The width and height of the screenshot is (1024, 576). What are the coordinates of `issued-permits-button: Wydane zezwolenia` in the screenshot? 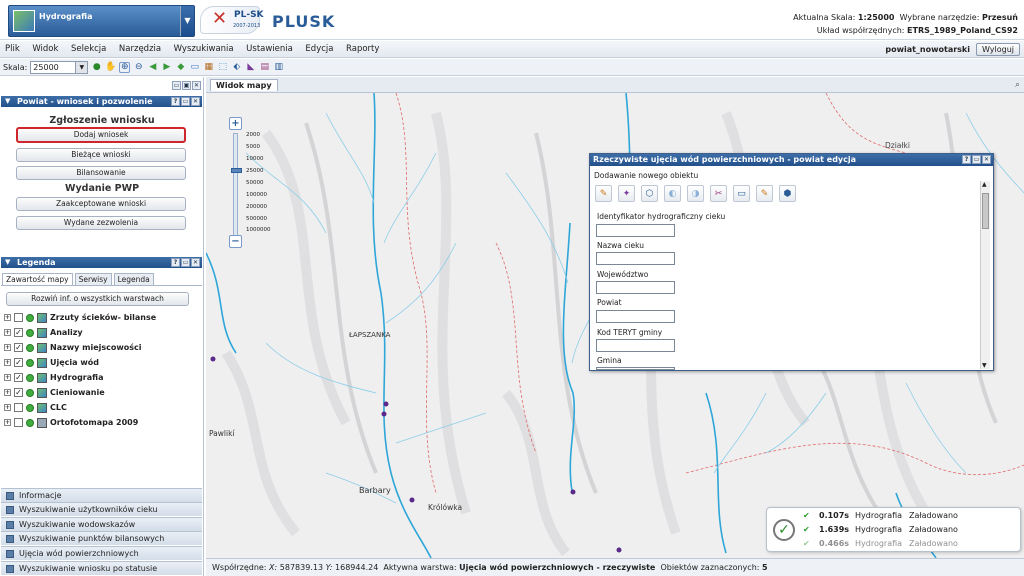 It's located at (101, 223).